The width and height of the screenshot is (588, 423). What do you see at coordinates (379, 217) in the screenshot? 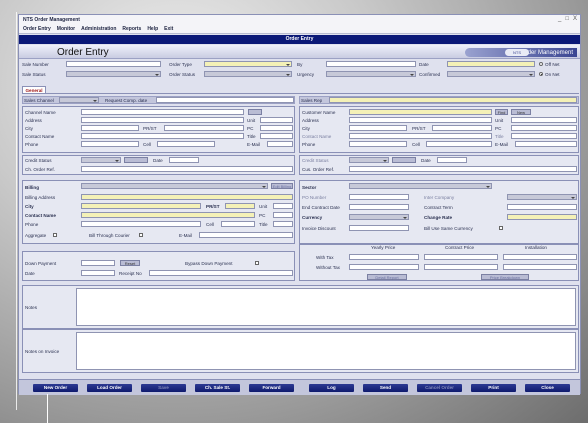
I see `currency-select` at bounding box center [379, 217].